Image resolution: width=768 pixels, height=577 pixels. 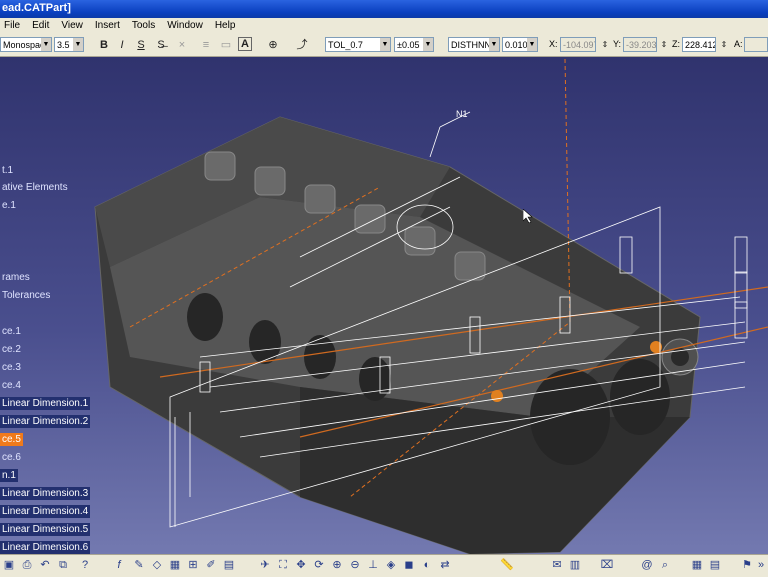 I want to click on menu-help: Help, so click(x=227, y=26).